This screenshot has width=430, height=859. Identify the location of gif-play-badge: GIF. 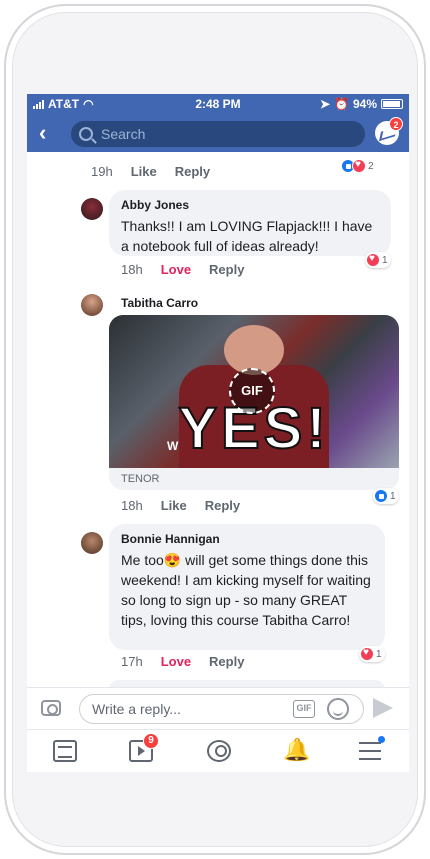
(252, 391).